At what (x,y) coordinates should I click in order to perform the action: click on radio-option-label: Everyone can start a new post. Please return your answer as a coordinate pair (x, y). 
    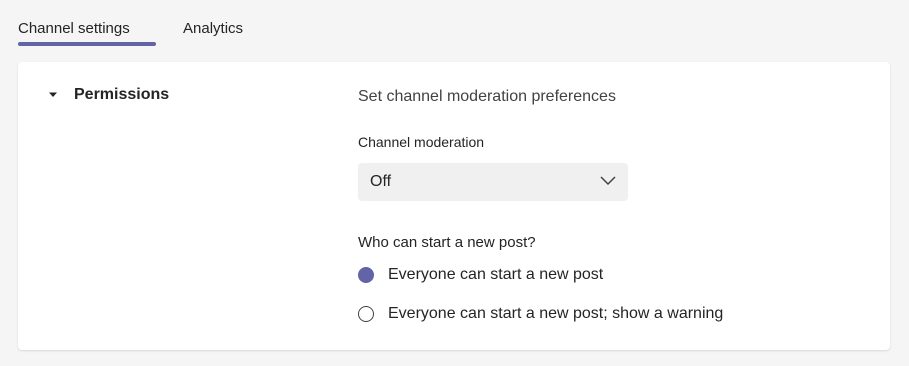
    Looking at the image, I should click on (496, 274).